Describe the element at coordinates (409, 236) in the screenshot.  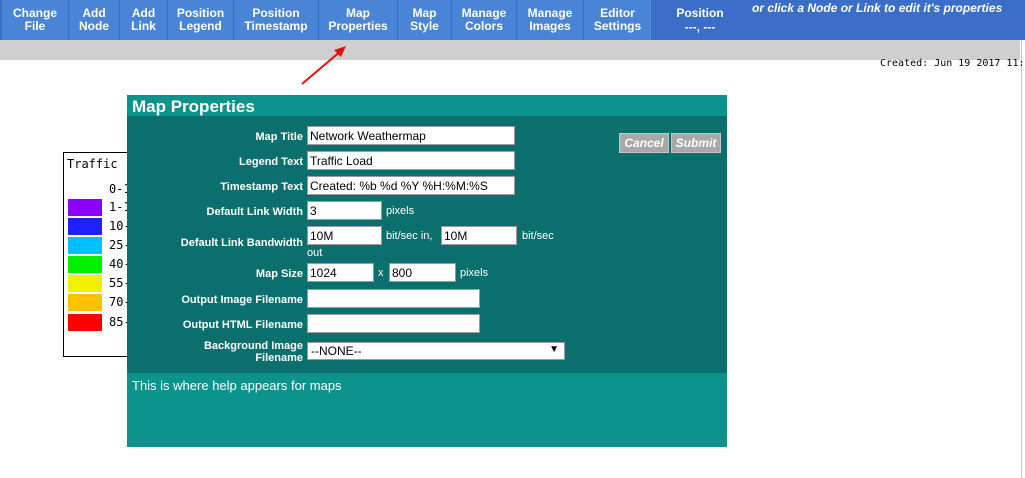
I see `bandwidth-in-unit: bit/sec in,` at that location.